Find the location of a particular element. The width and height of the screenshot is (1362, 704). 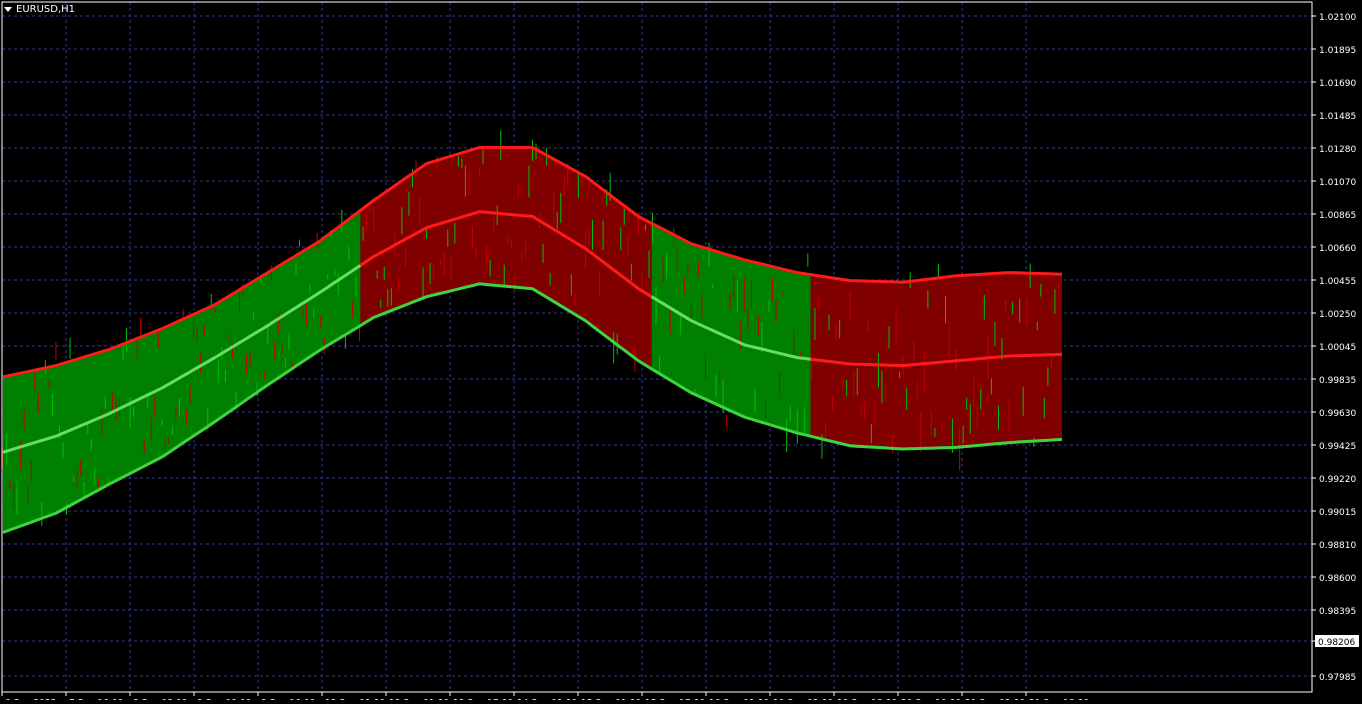

current-price-label: 0.98206 is located at coordinates (1336, 643).